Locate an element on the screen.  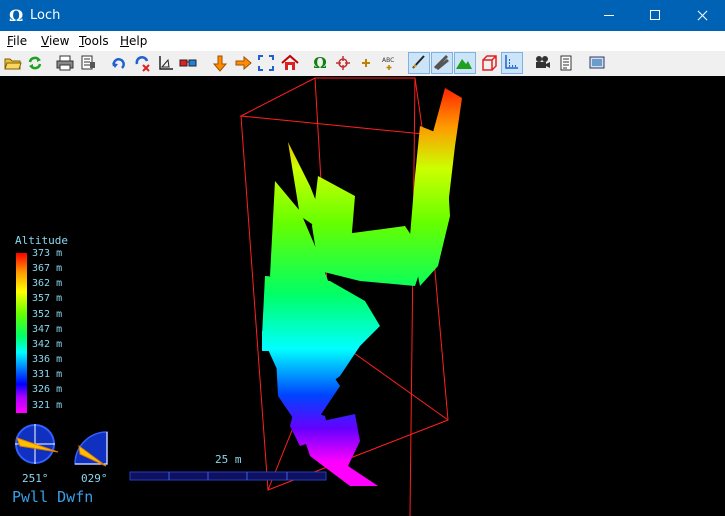
move-down-button is located at coordinates (220, 63).